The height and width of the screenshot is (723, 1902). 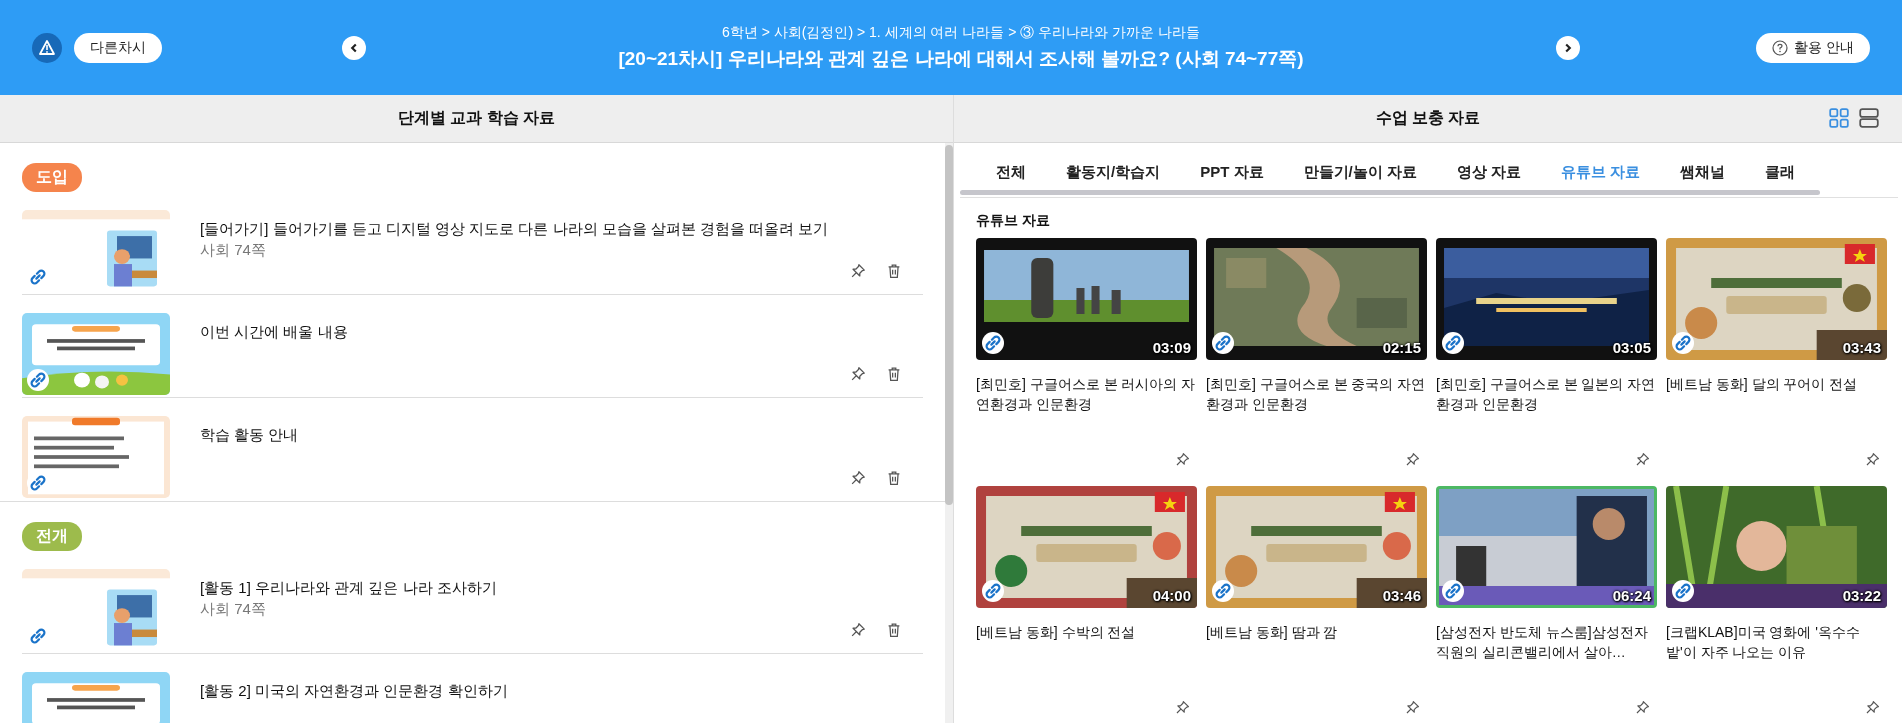 What do you see at coordinates (1780, 172) in the screenshot?
I see `category-tab: 클래` at bounding box center [1780, 172].